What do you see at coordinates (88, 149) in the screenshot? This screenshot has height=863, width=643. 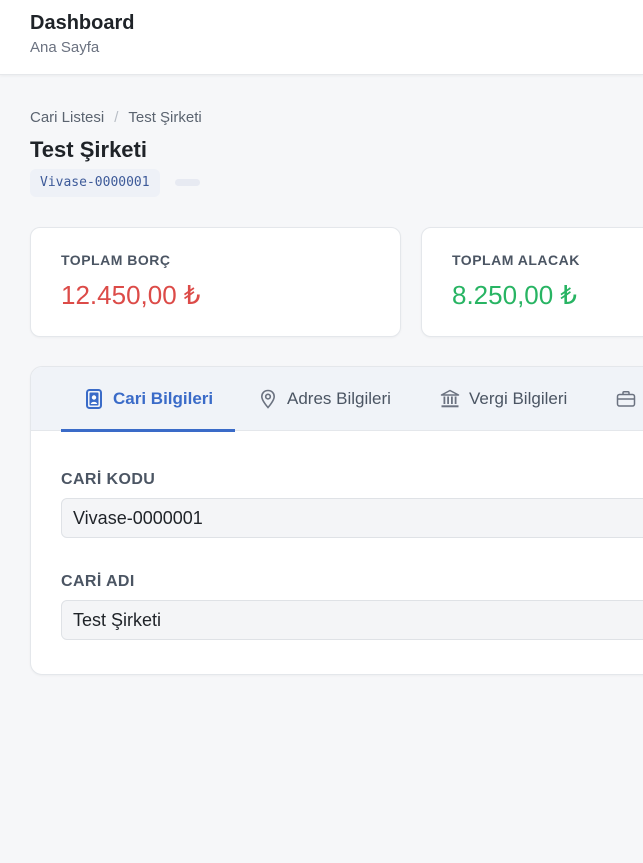 I see `page-title: Test Şirketi` at bounding box center [88, 149].